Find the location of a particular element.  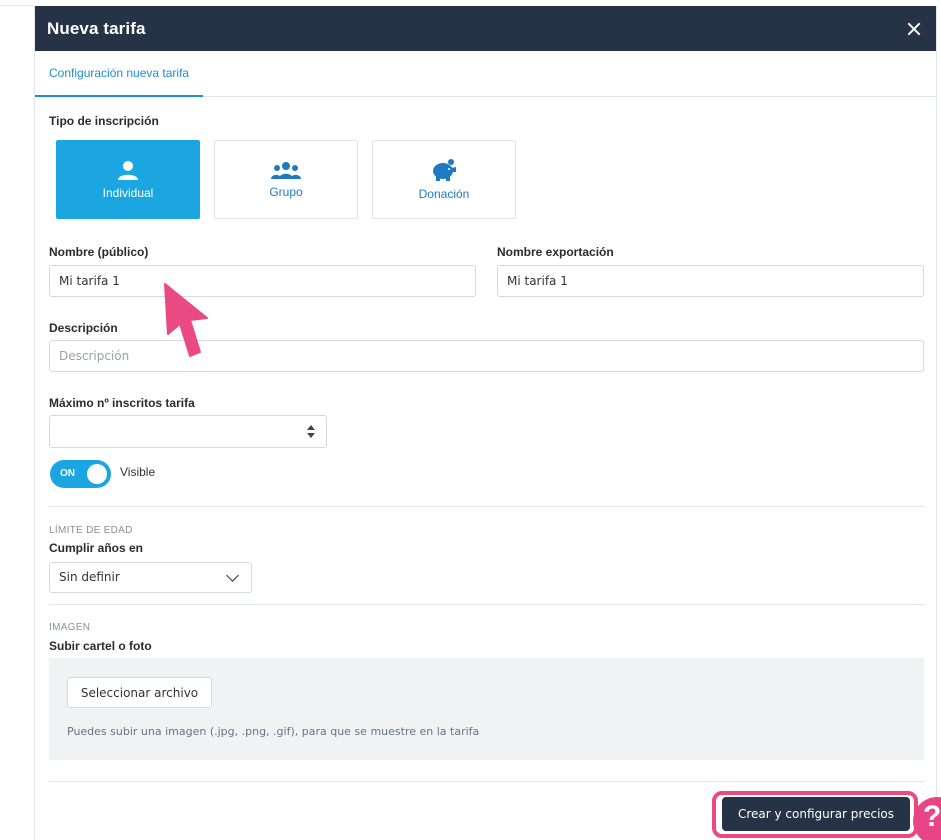

help-question-icon: ? is located at coordinates (932, 816).